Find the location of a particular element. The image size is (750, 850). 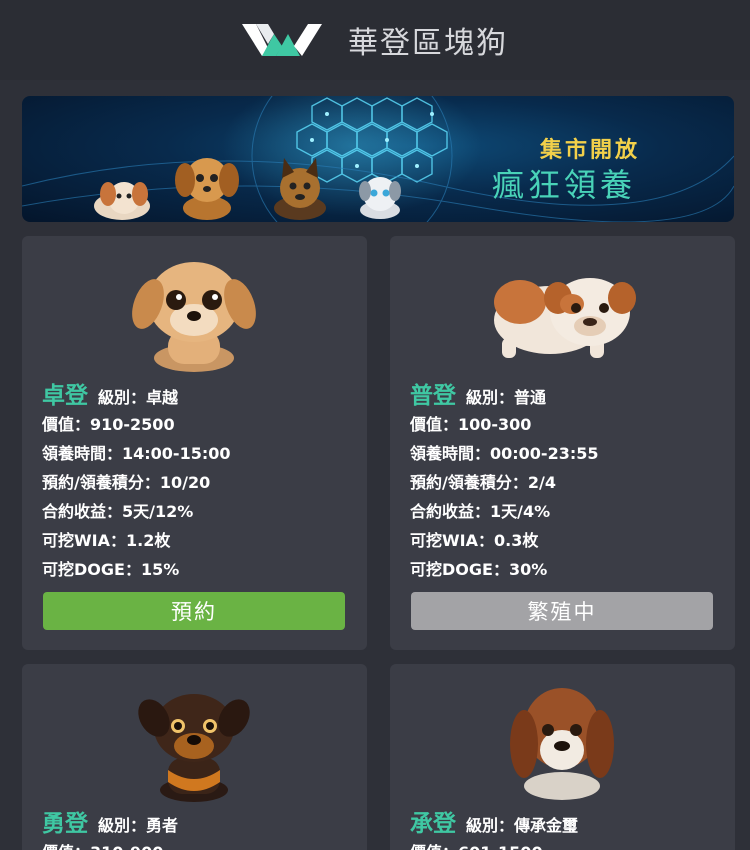

pet-value: 價值：910-2500 is located at coordinates (108, 424).